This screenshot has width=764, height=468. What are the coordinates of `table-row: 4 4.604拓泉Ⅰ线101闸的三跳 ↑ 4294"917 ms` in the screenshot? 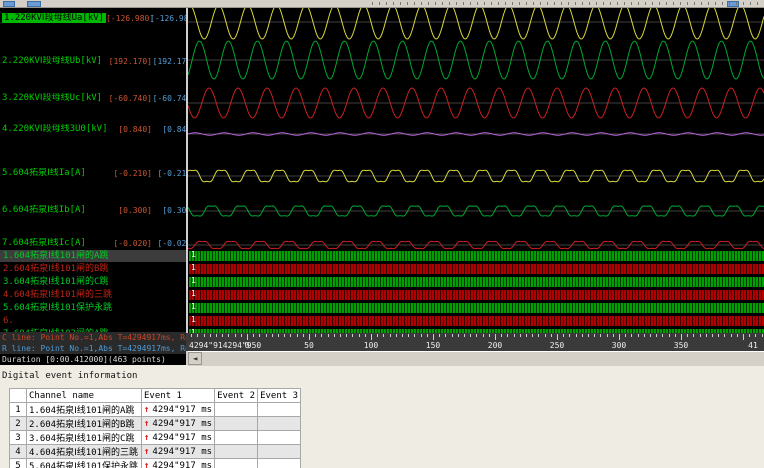 It's located at (155, 451).